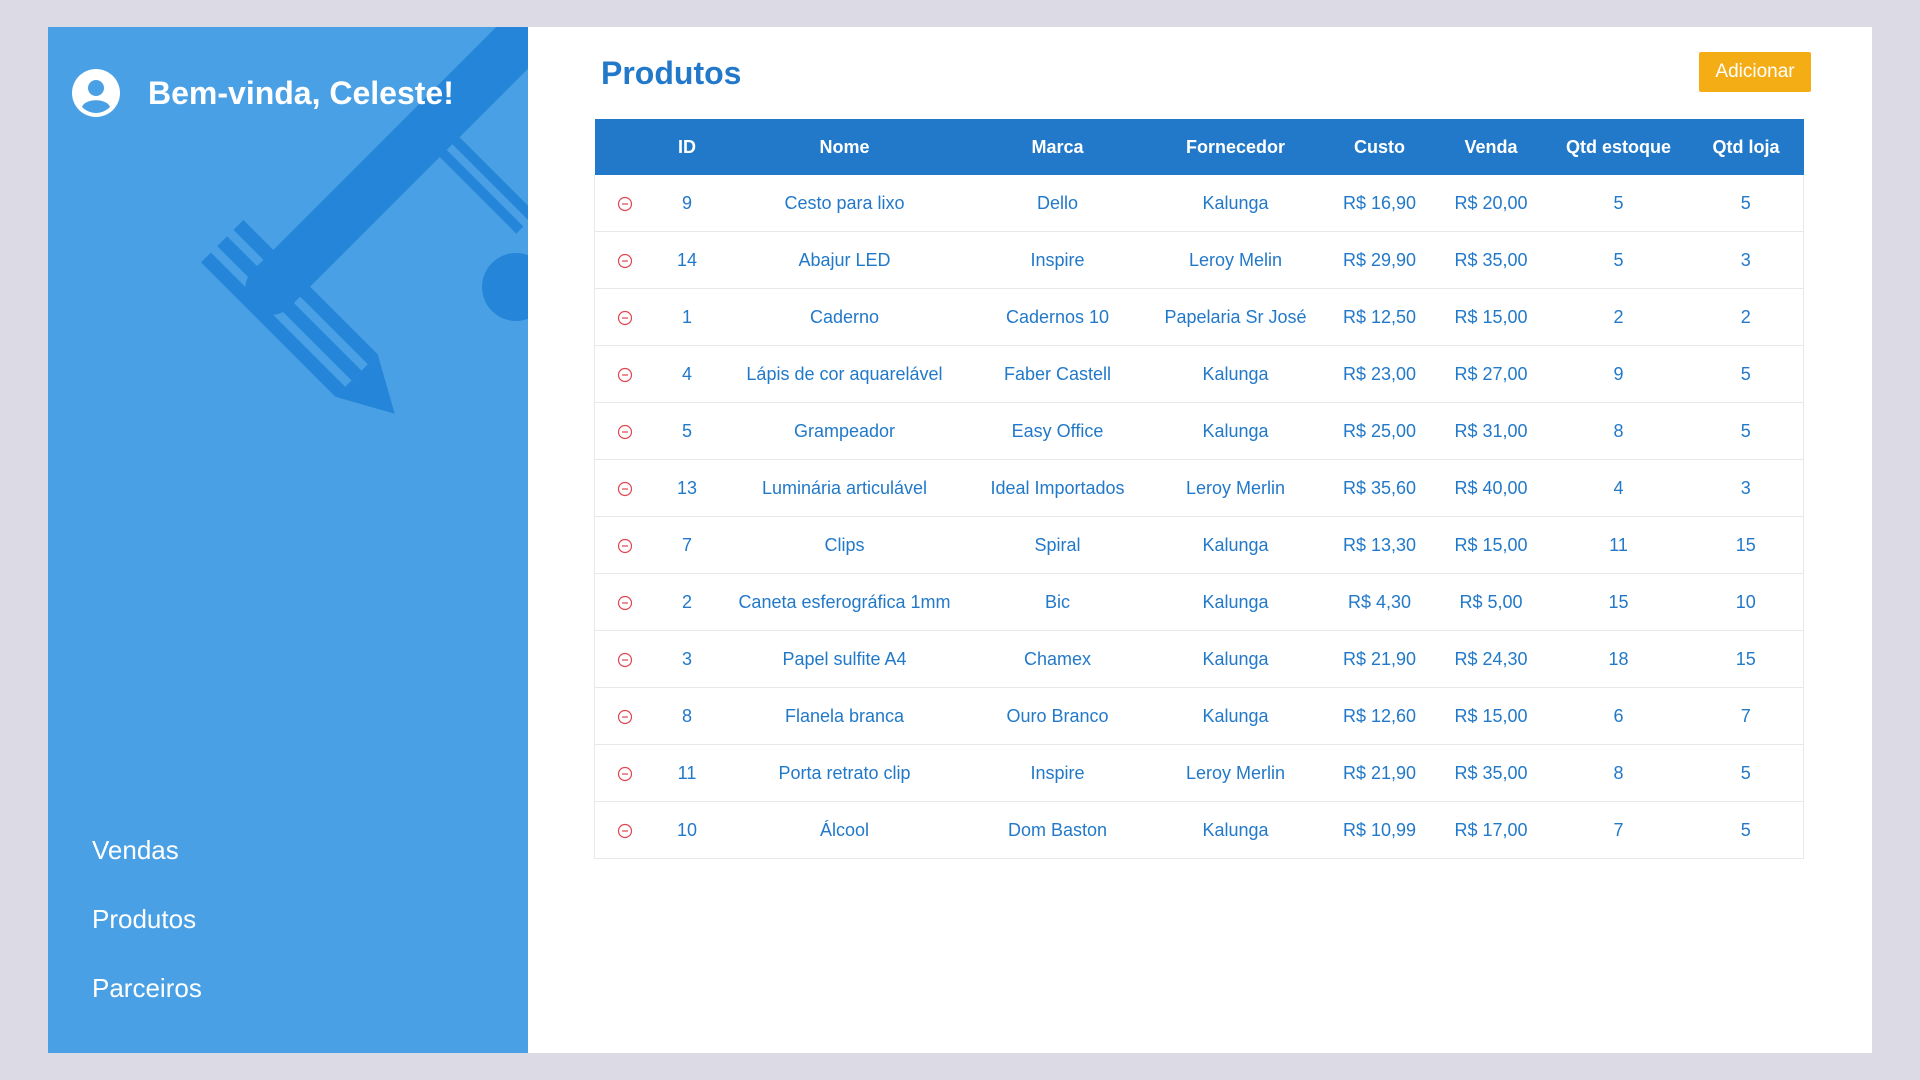 This screenshot has width=1920, height=1080. Describe the element at coordinates (687, 830) in the screenshot. I see `id-cell: 10` at that location.